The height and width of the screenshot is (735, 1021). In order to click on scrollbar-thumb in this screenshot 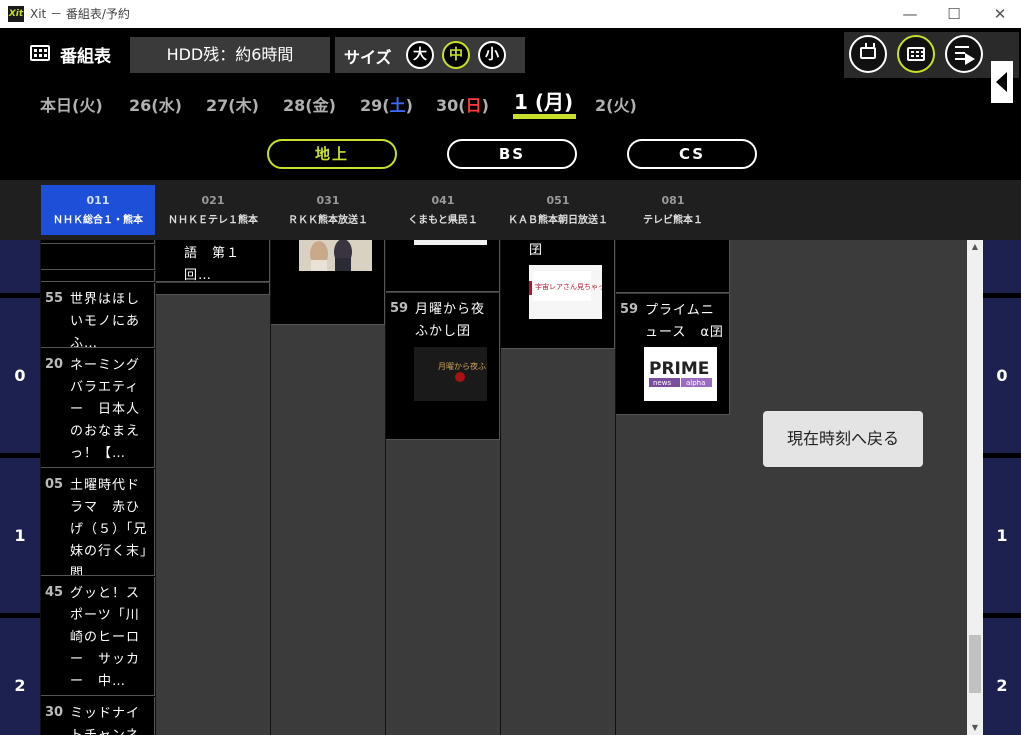, I will do `click(975, 664)`.